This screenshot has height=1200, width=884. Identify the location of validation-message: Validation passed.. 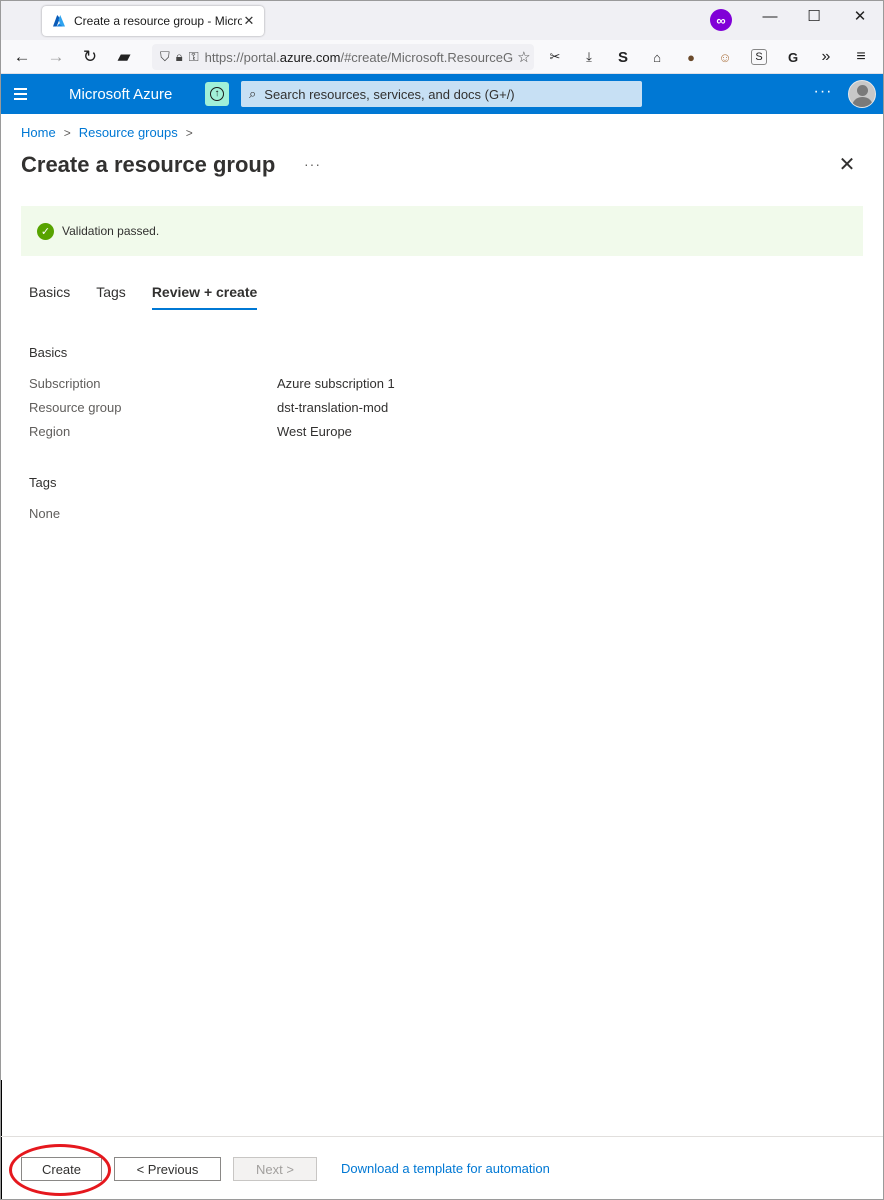
(111, 231).